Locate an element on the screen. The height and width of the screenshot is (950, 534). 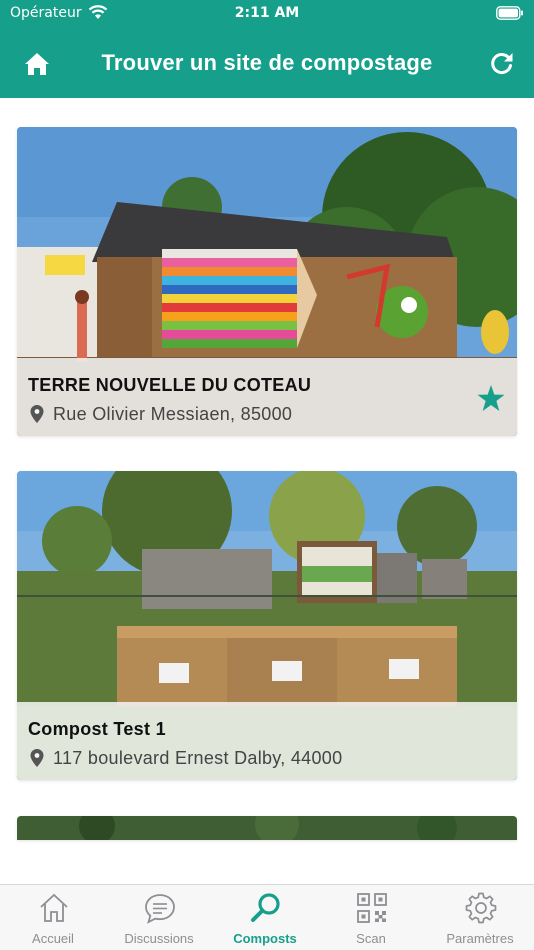
site-address: Rue Olivier Messiaen, 85000 is located at coordinates (173, 414).